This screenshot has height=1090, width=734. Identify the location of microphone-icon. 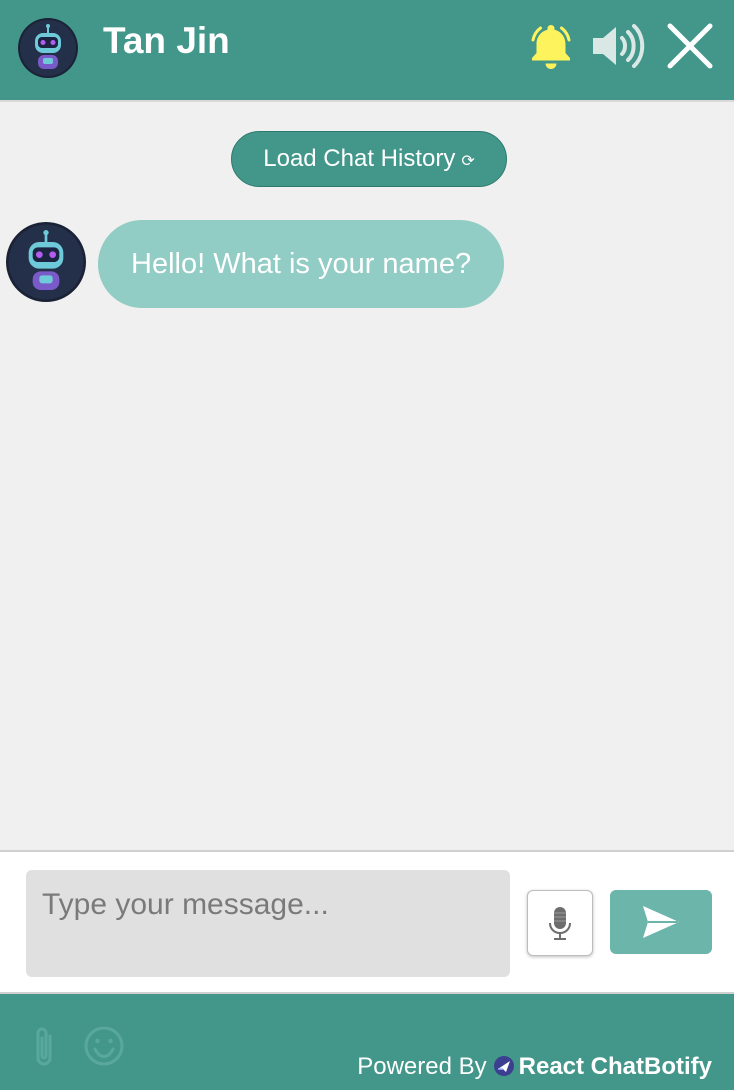
(560, 923).